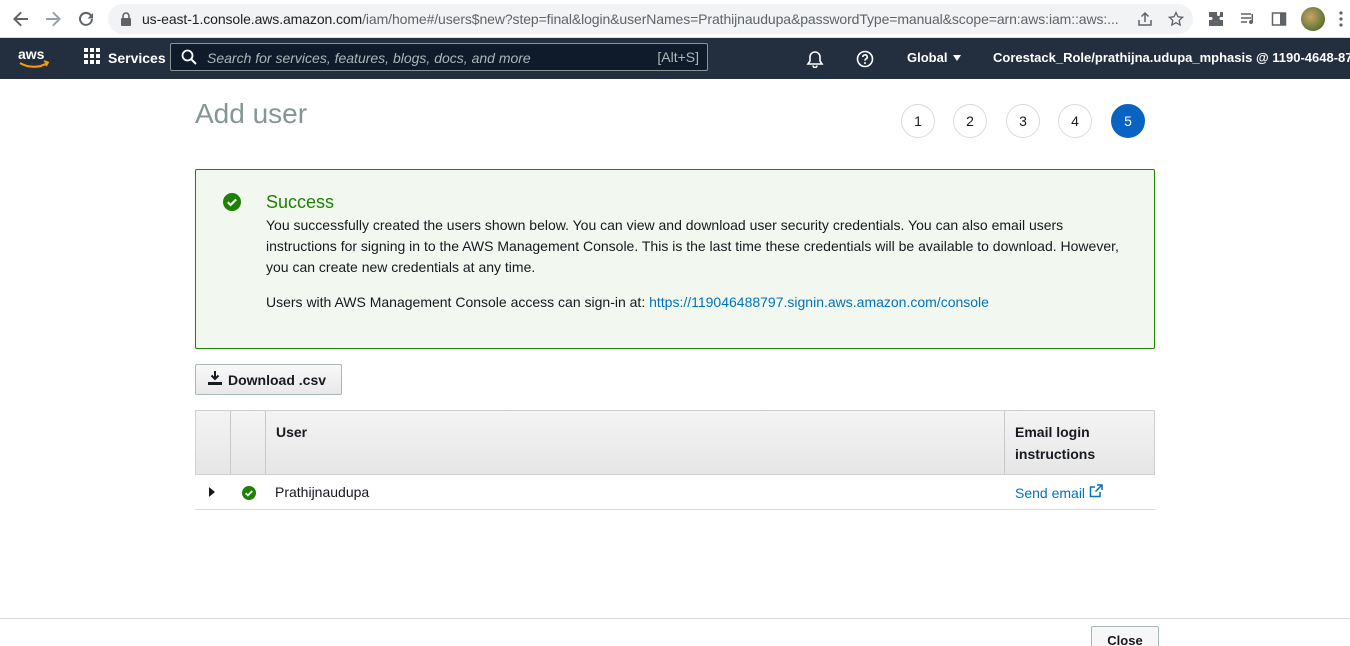  I want to click on send-email-link: Send email, so click(1059, 492).